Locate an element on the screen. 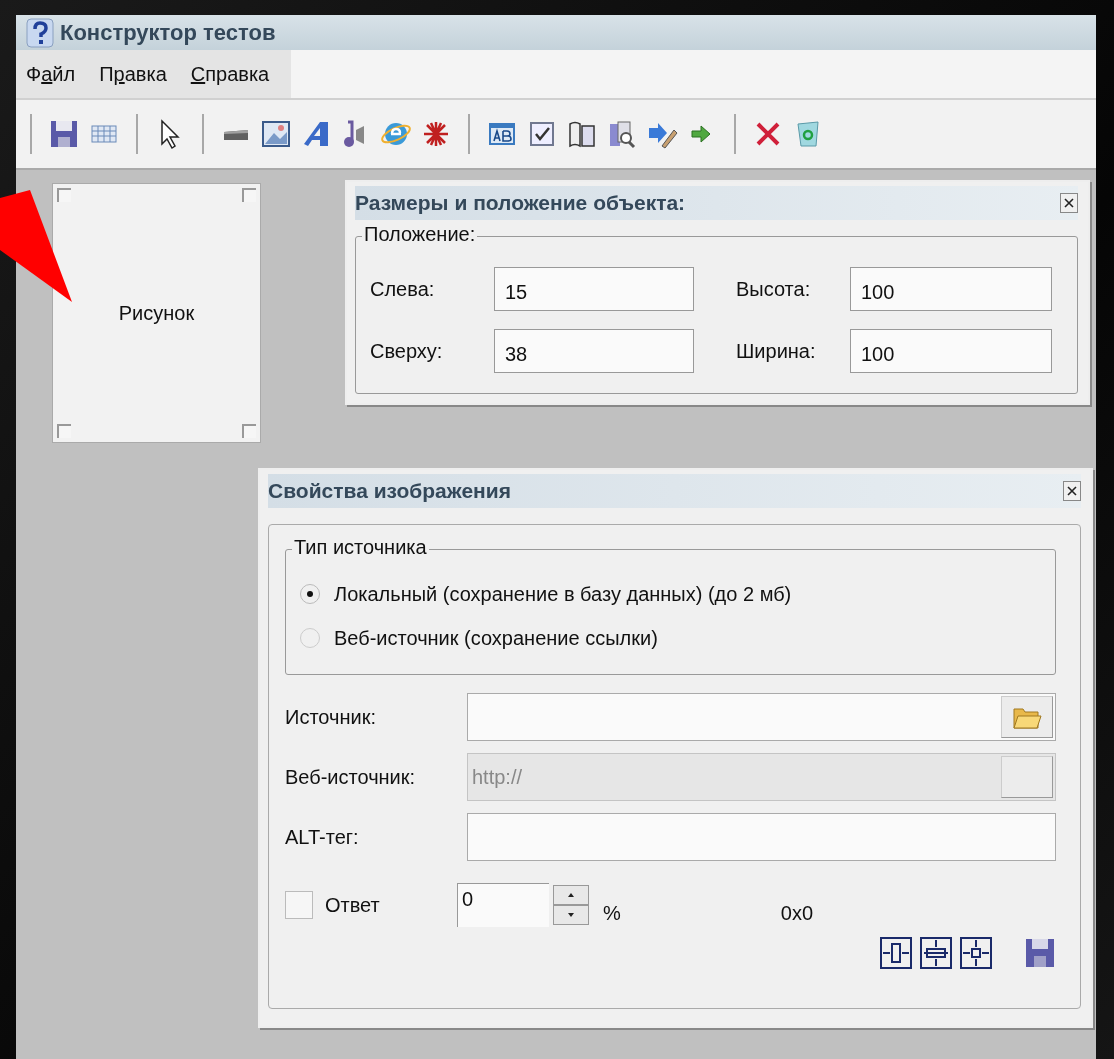 Image resolution: width=1114 pixels, height=1059 pixels. number-field: 0 is located at coordinates (503, 905).